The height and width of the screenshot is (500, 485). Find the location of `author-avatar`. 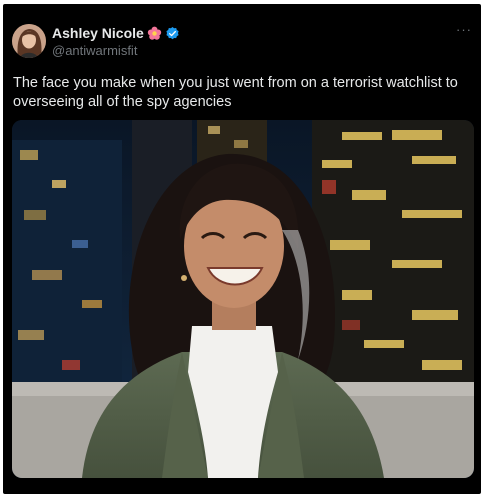

author-avatar is located at coordinates (29, 41).